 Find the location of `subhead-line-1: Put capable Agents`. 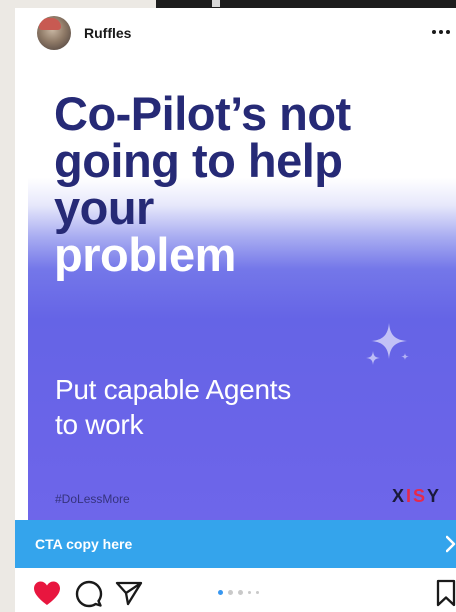

subhead-line-1: Put capable Agents is located at coordinates (173, 389).